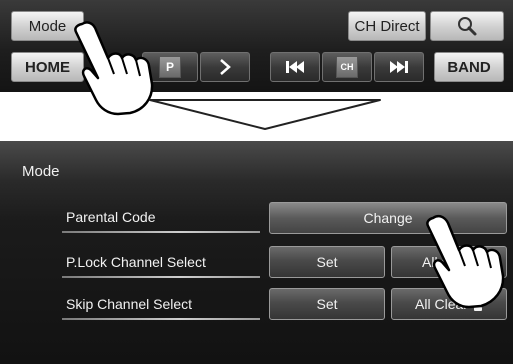 The height and width of the screenshot is (364, 513). Describe the element at coordinates (129, 304) in the screenshot. I see `skip-channel-select-label: Skip Channel Select` at that location.